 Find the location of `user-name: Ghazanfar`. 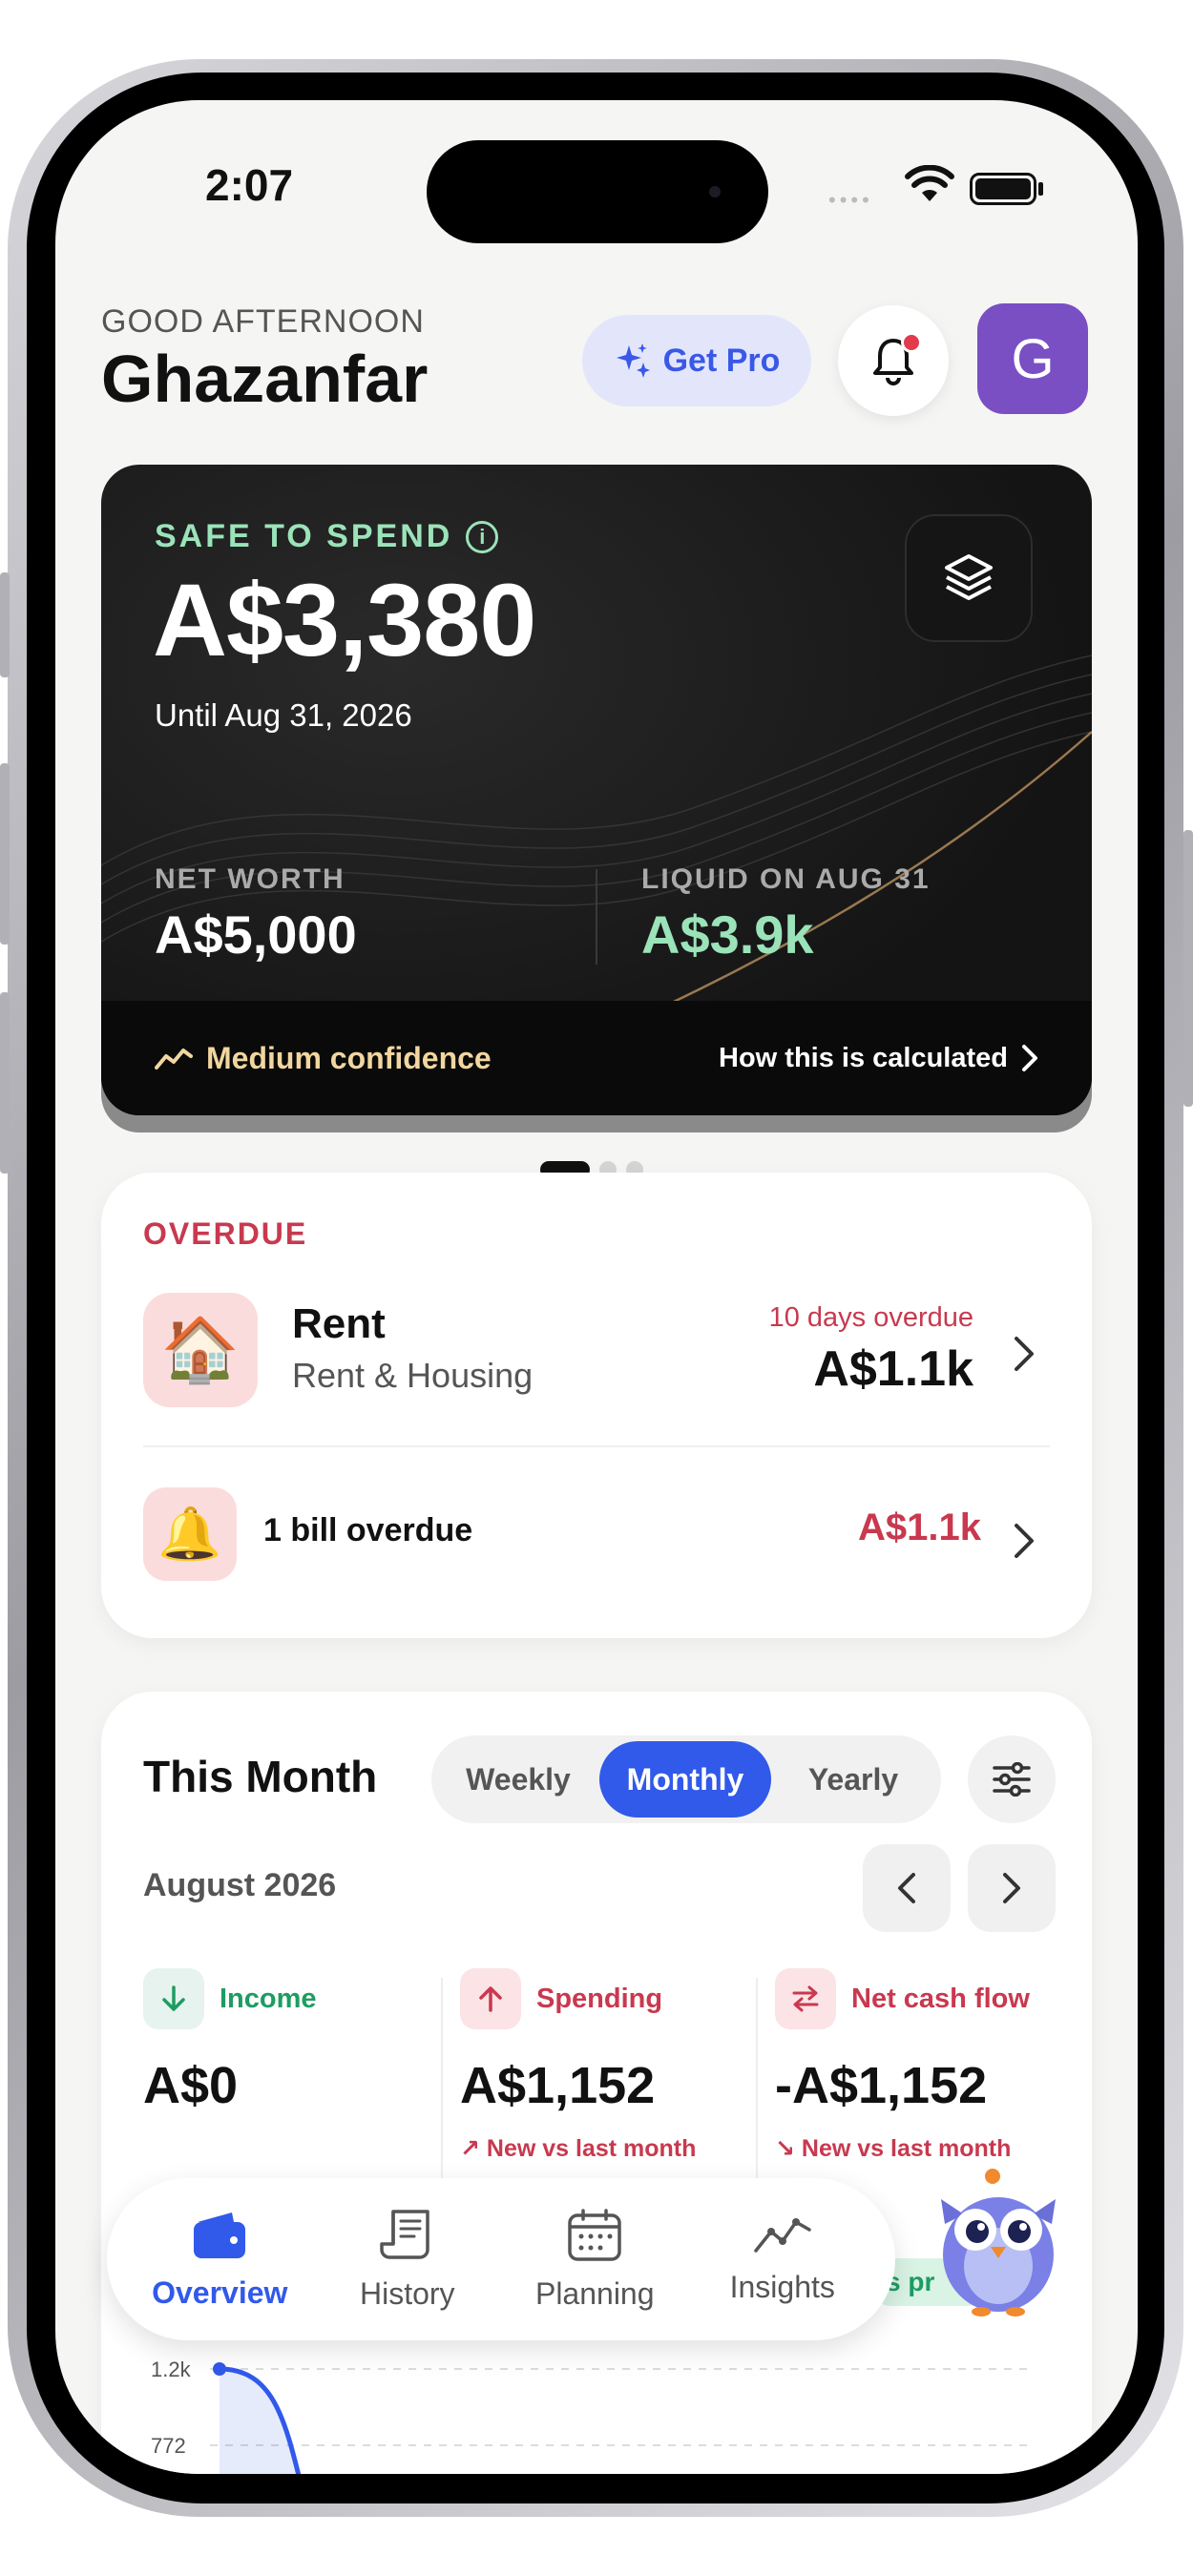

user-name: Ghazanfar is located at coordinates (265, 379).